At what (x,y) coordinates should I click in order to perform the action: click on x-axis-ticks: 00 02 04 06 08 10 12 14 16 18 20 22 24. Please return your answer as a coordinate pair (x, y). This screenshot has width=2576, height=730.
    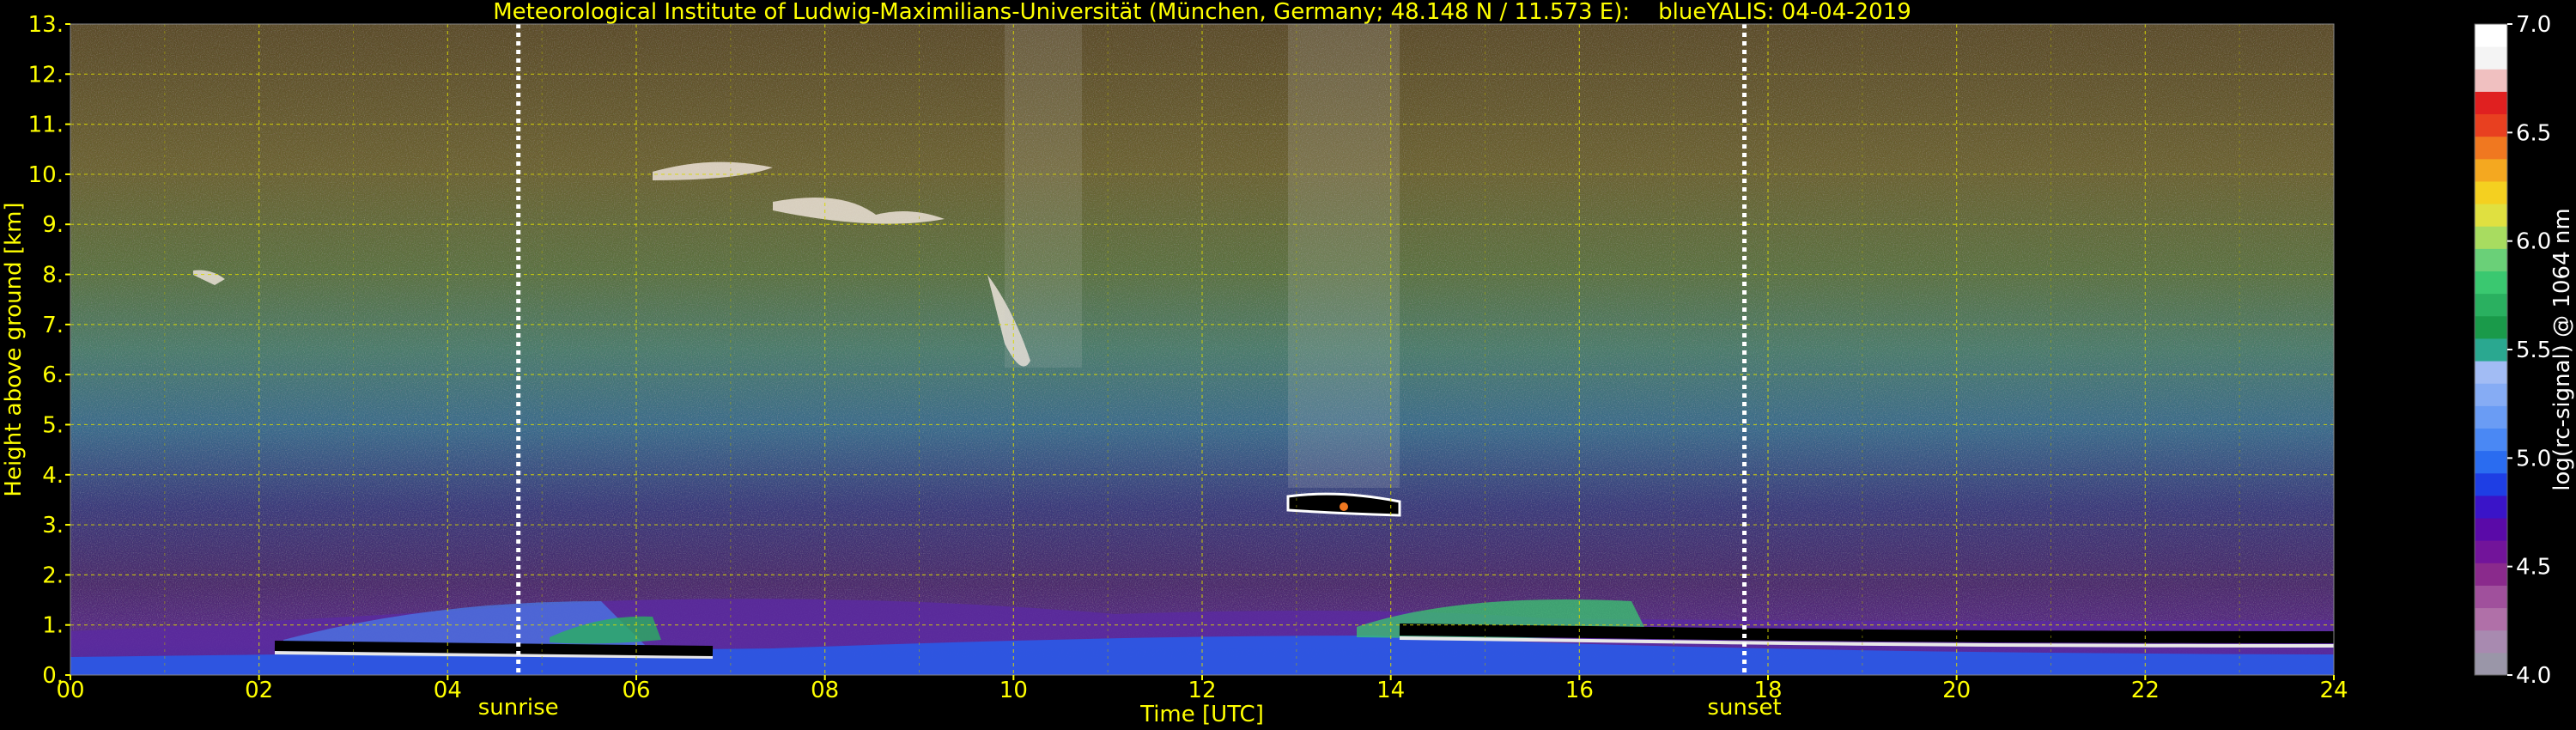
    Looking at the image, I should click on (1202, 689).